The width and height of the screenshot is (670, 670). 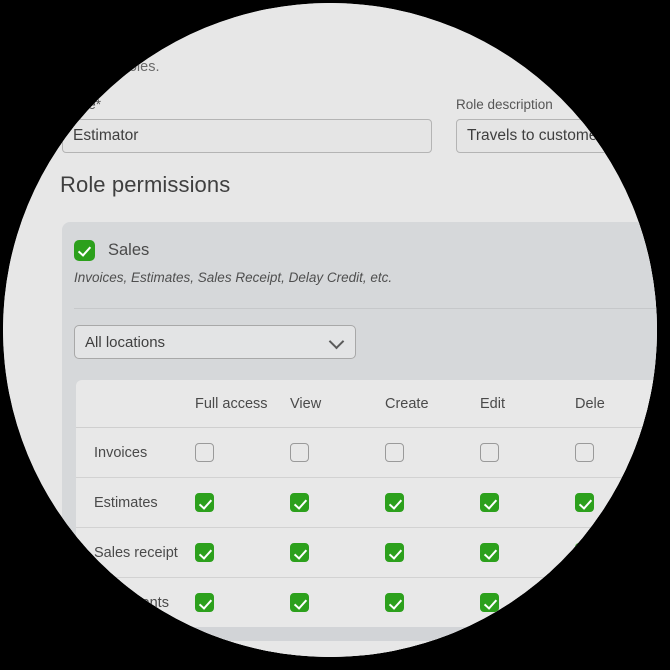 I want to click on table-header-create: Create, so click(x=407, y=403).